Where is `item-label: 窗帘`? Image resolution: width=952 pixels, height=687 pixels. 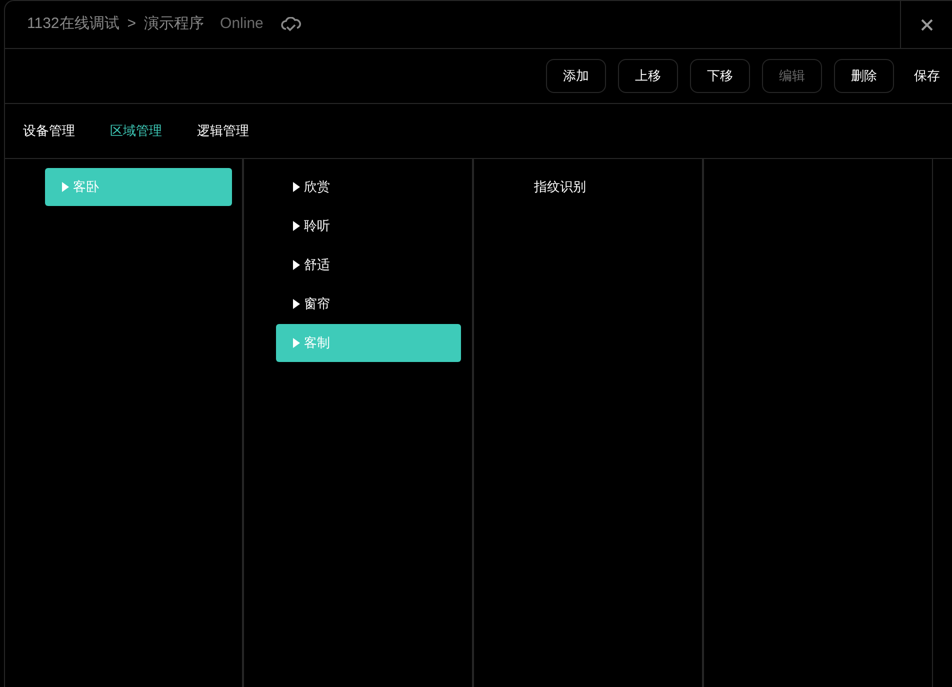 item-label: 窗帘 is located at coordinates (317, 304).